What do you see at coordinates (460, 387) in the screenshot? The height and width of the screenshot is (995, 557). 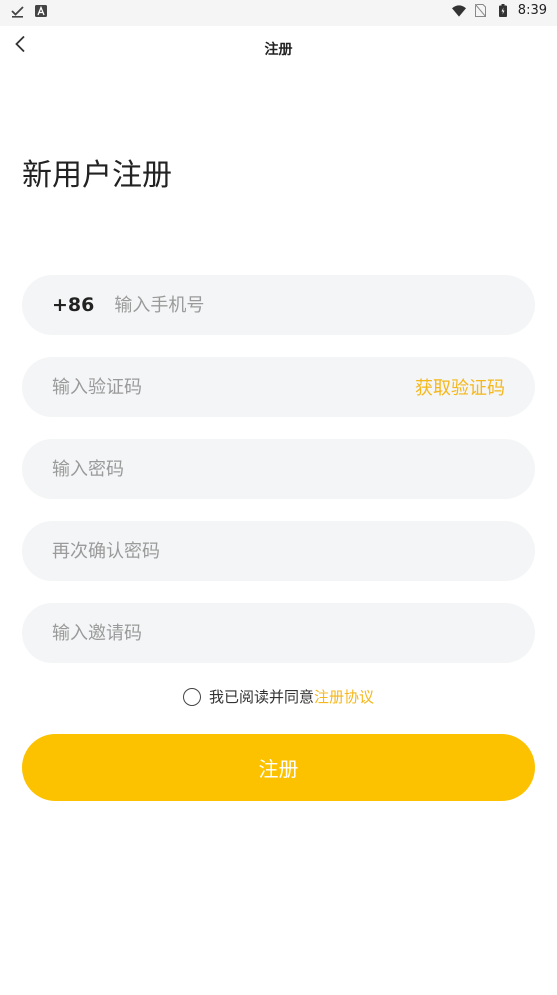 I see `get-code-button: 获取验证码` at bounding box center [460, 387].